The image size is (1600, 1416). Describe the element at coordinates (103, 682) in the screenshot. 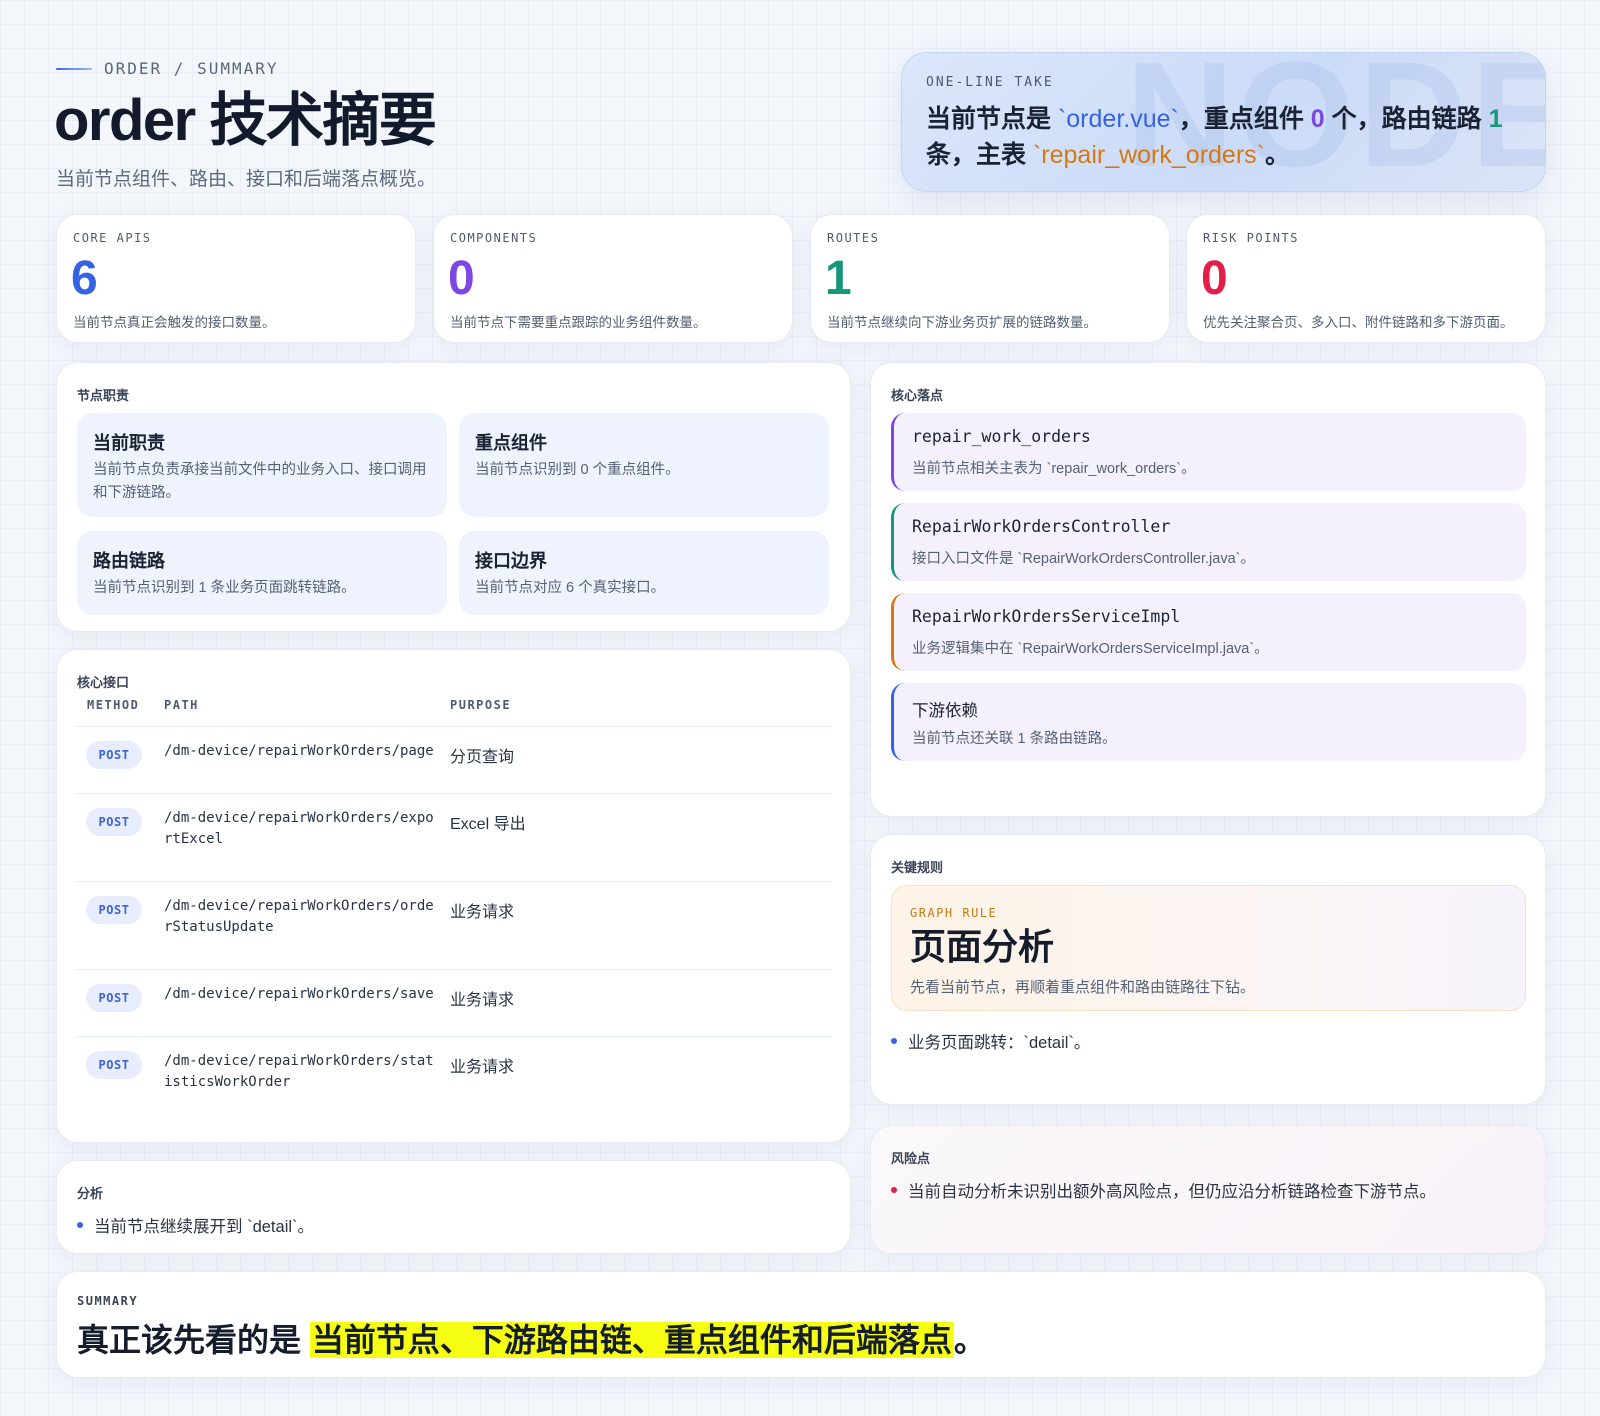

I see `panel-title: 核心接口` at that location.